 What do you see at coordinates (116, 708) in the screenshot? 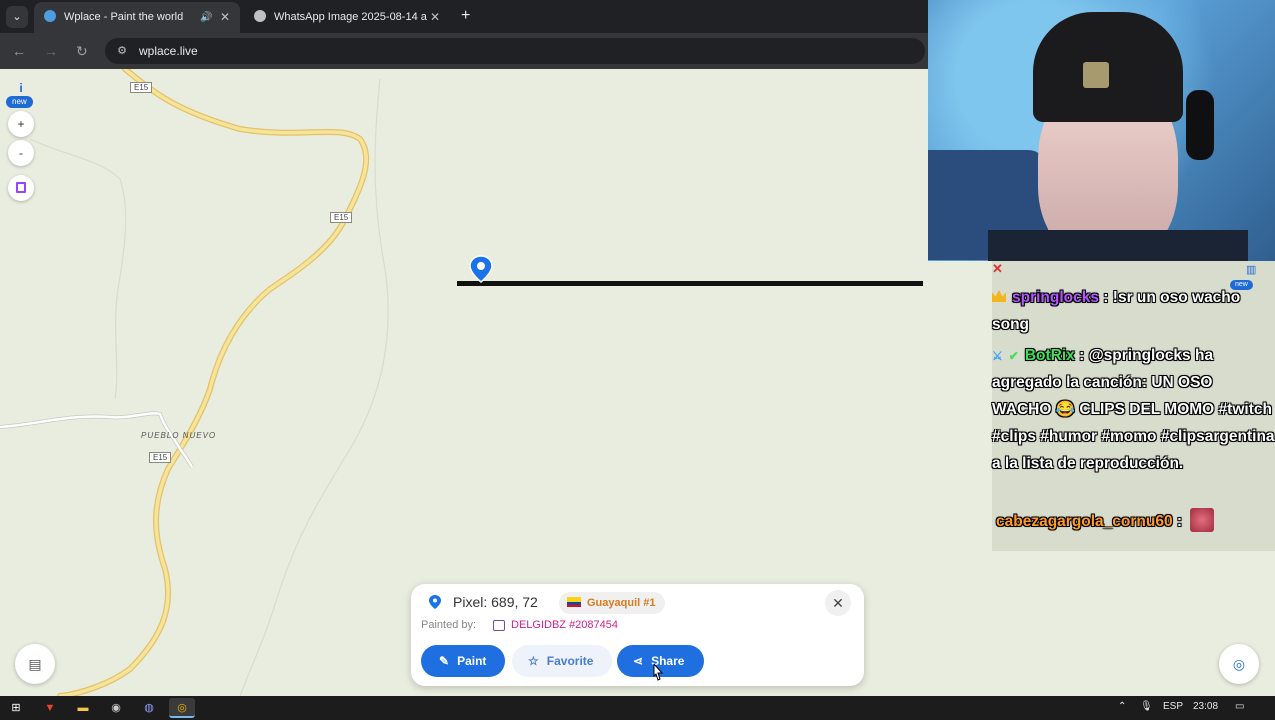
I see `obs-icon: ◉` at bounding box center [116, 708].